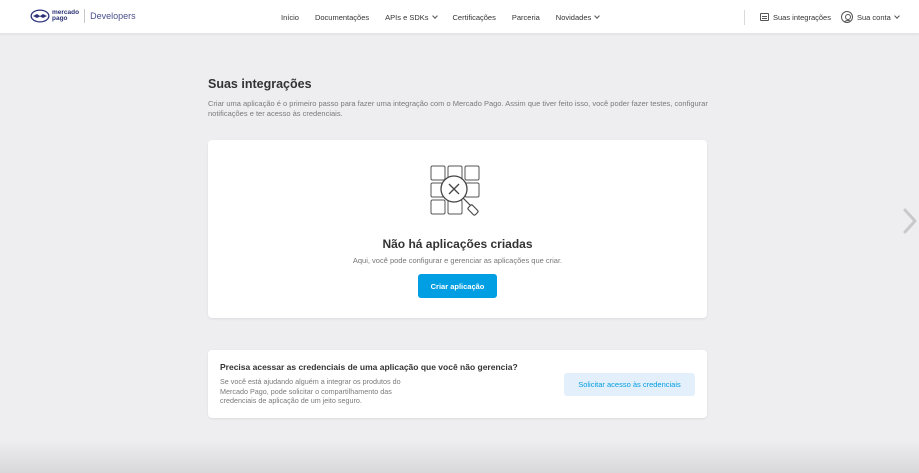 This screenshot has width=919, height=473. What do you see at coordinates (764, 17) in the screenshot?
I see `integrations-icon` at bounding box center [764, 17].